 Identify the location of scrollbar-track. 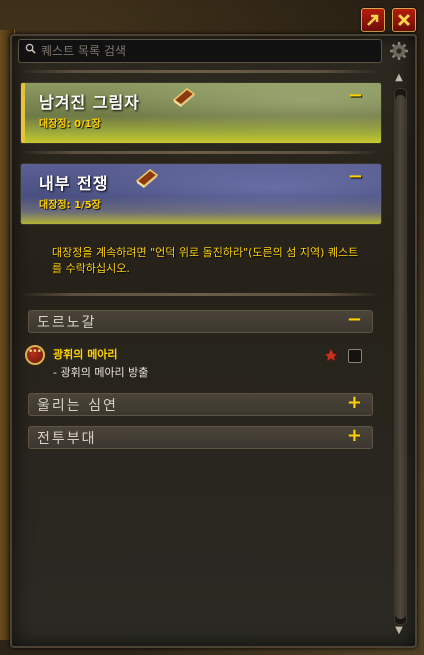
(400, 356).